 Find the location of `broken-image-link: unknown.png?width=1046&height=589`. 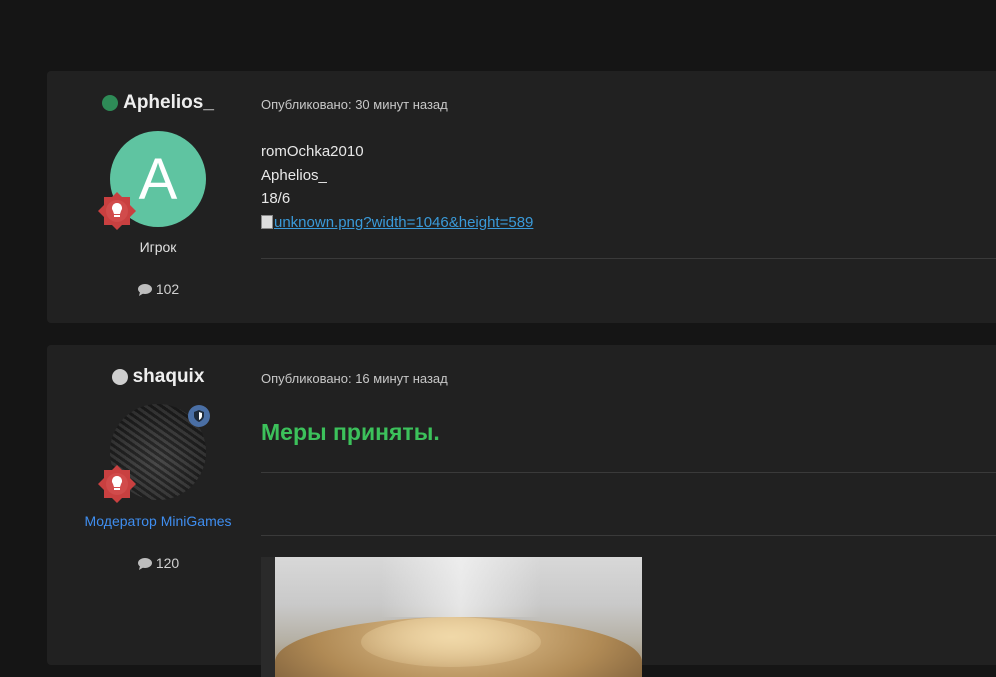

broken-image-link: unknown.png?width=1046&height=589 is located at coordinates (397, 223).